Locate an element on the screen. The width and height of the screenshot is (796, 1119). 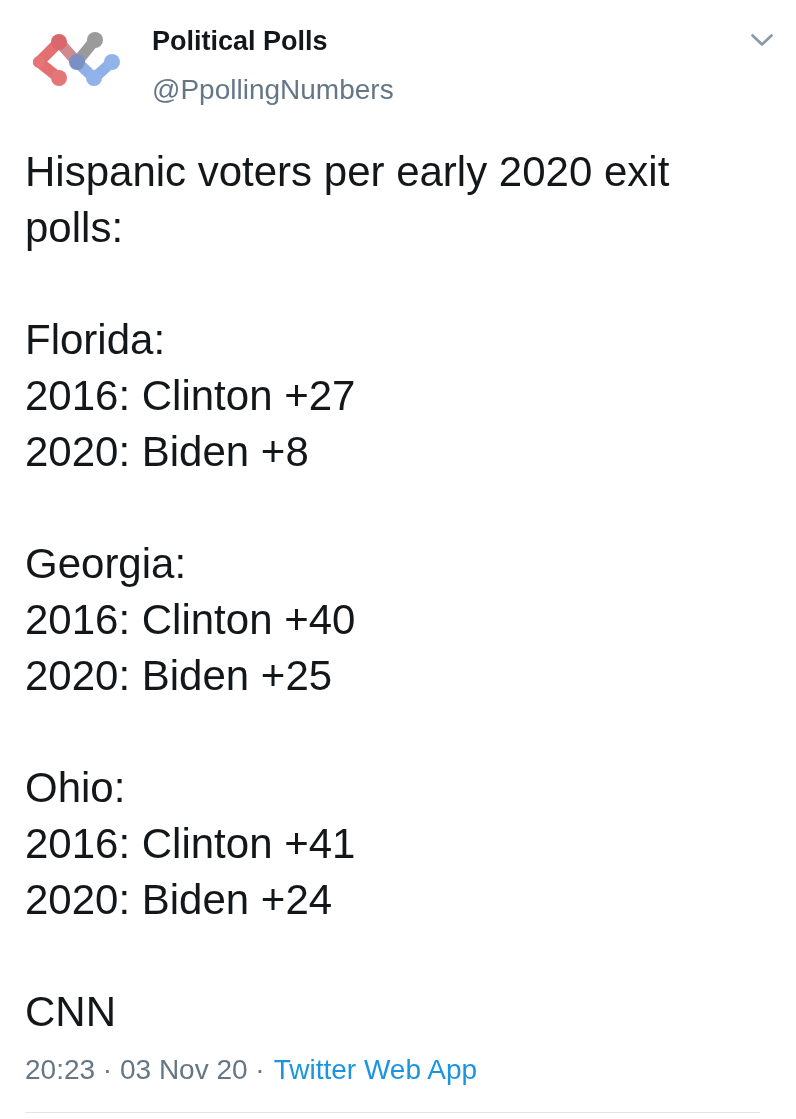
chevron-down-icon is located at coordinates (762, 40).